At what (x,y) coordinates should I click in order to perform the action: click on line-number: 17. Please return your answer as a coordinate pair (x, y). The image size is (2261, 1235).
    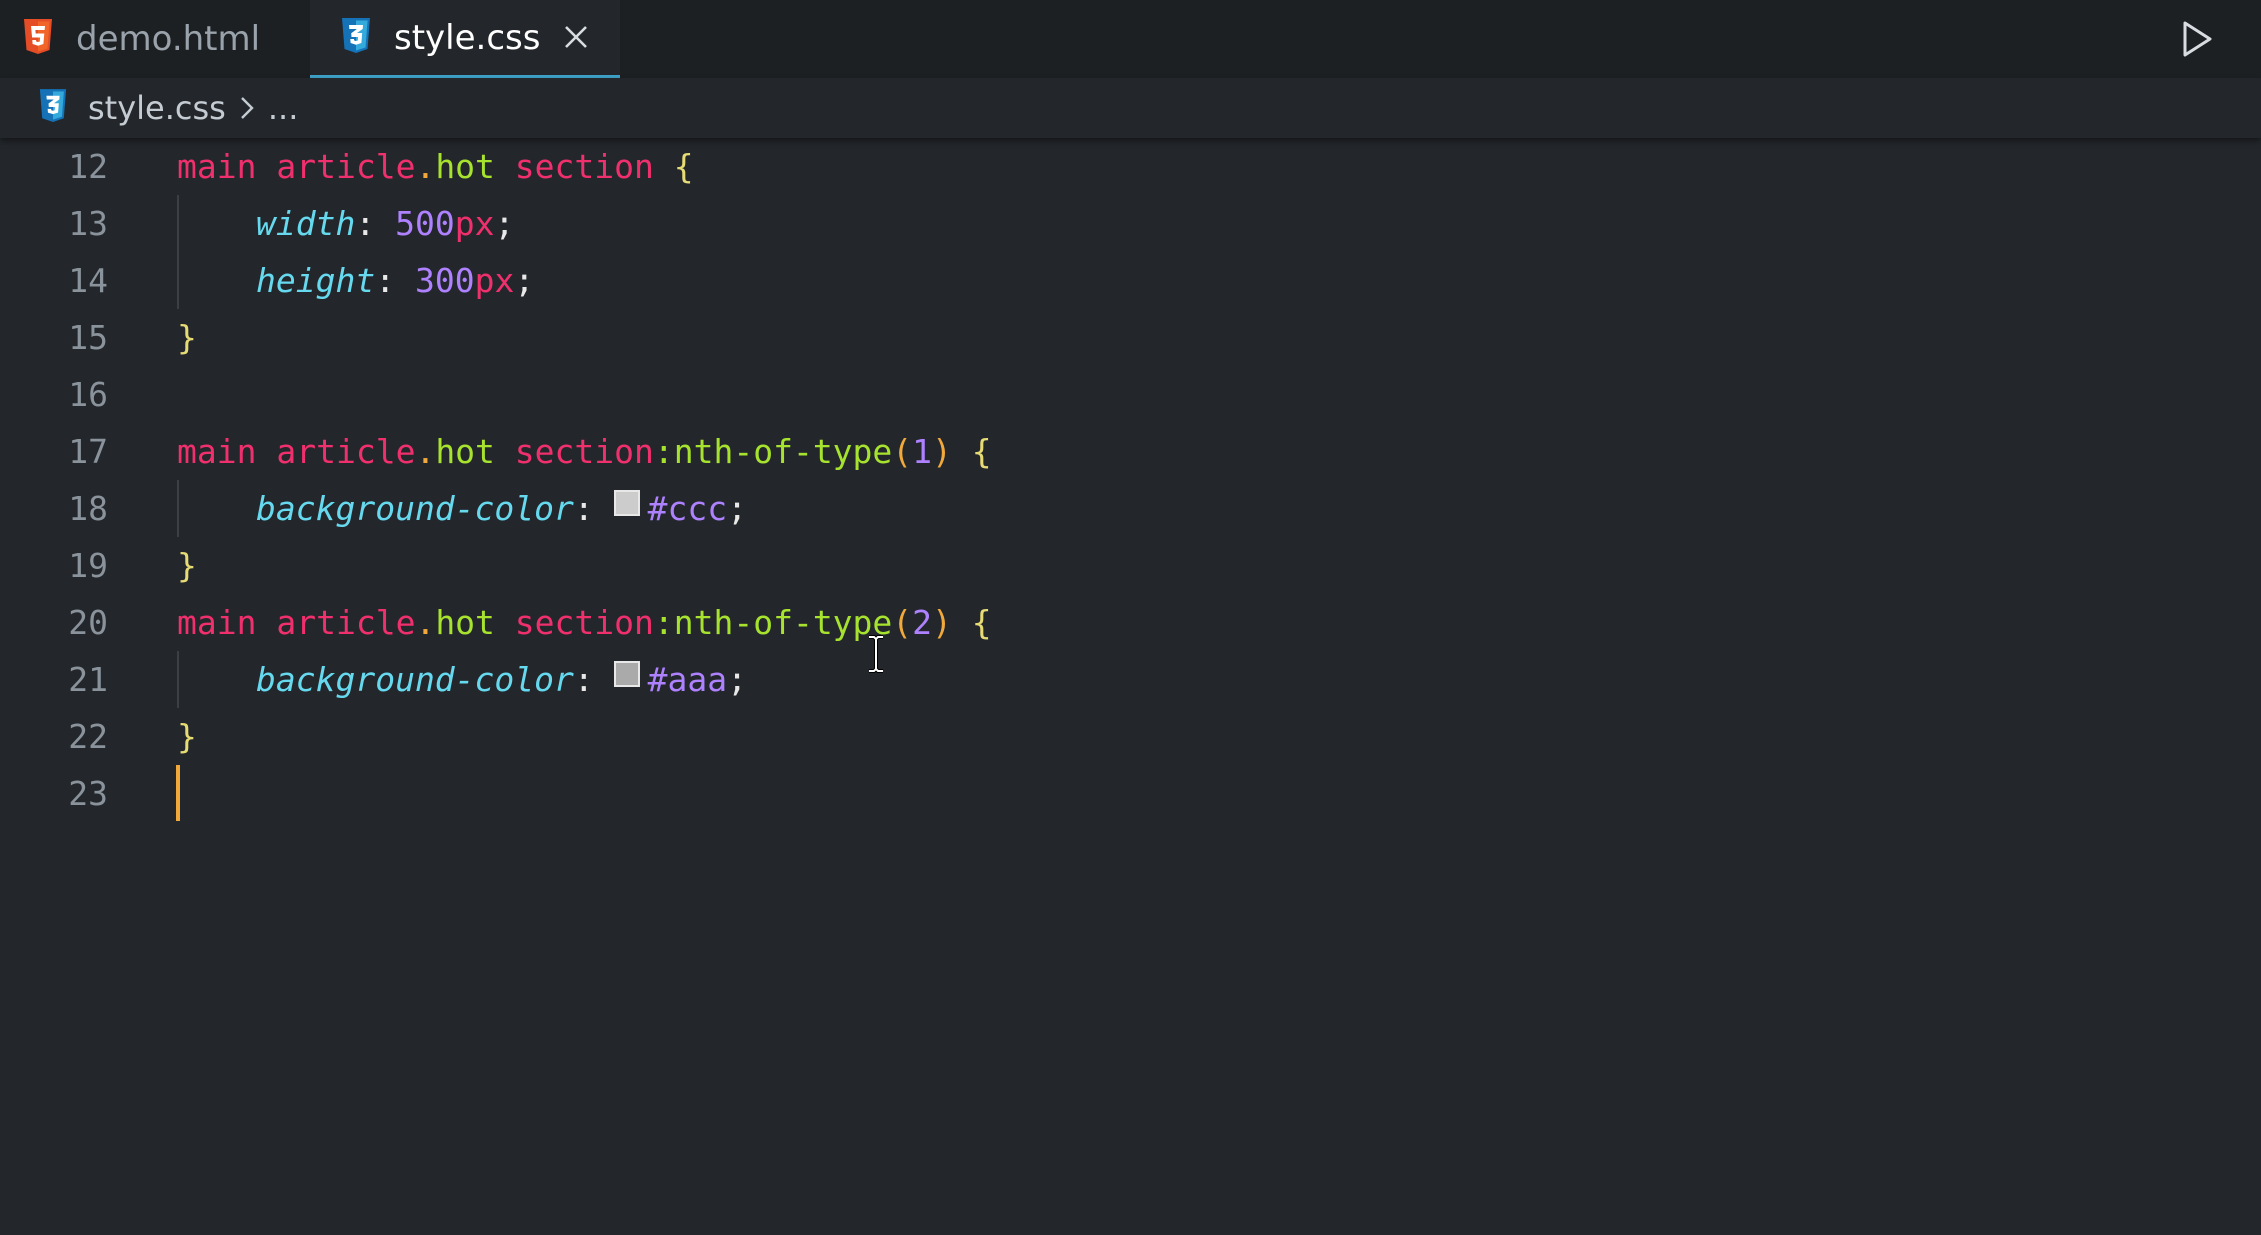
    Looking at the image, I should click on (88, 451).